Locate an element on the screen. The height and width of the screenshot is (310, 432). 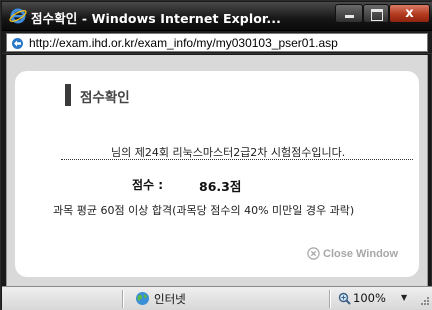
score-value: 86.3점 is located at coordinates (220, 186).